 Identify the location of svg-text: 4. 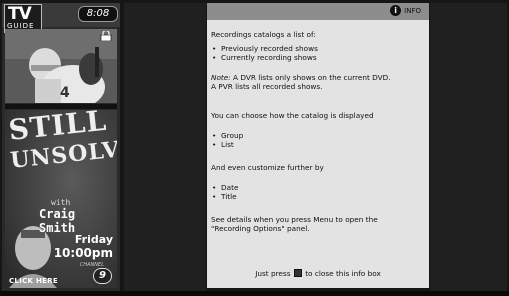
(65, 93).